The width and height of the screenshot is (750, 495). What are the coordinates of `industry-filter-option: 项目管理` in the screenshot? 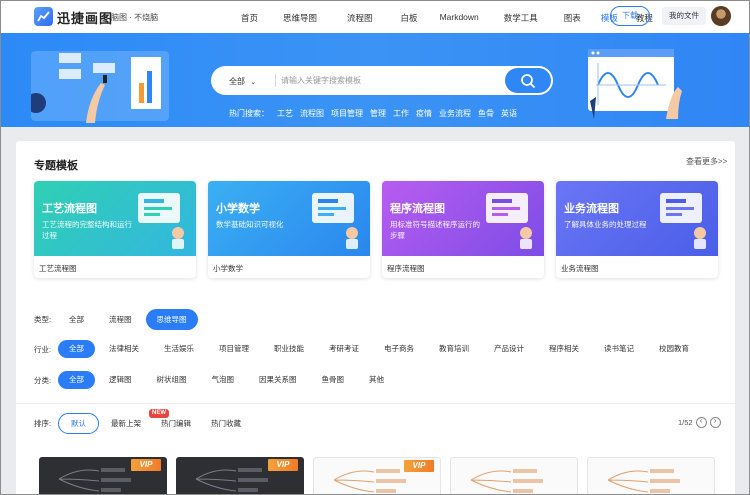 It's located at (234, 349).